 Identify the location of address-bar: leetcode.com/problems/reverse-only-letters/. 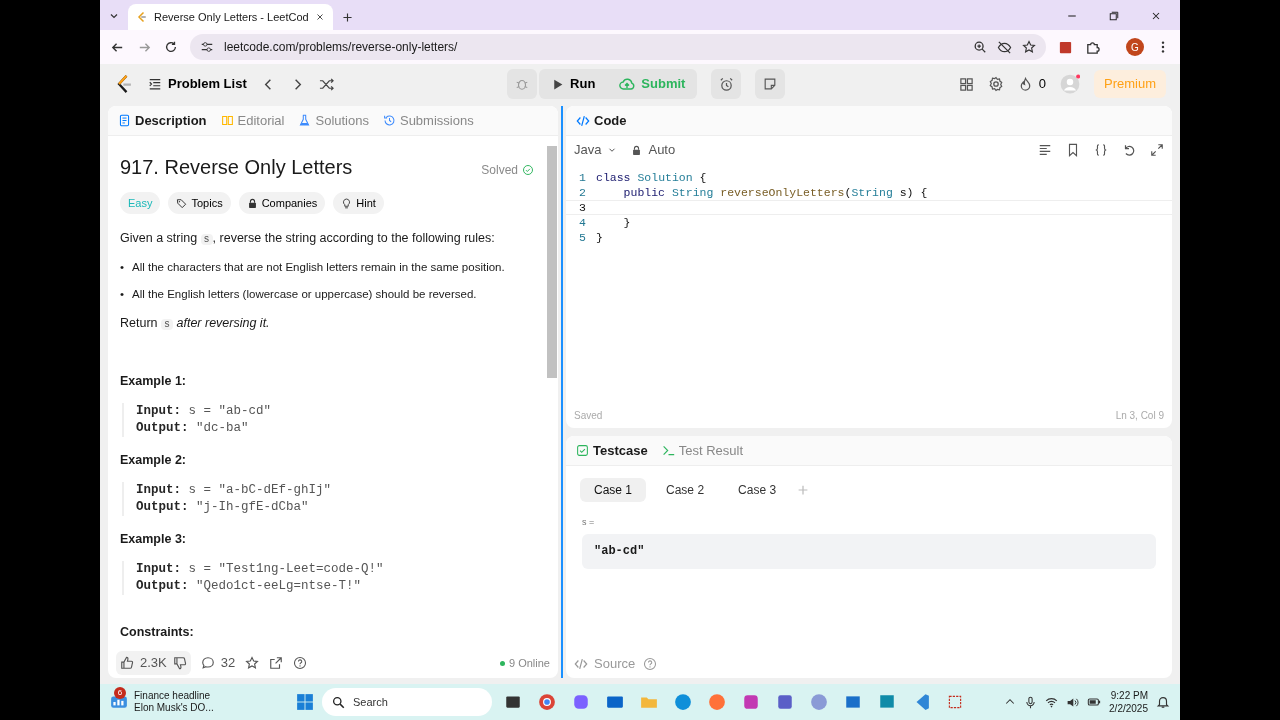
(618, 47).